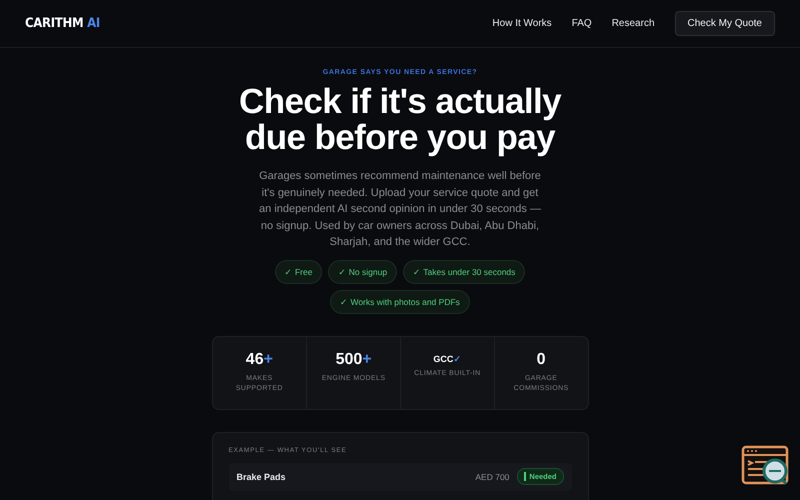 This screenshot has height=500, width=800. Describe the element at coordinates (541, 359) in the screenshot. I see `stat-value: 0` at that location.